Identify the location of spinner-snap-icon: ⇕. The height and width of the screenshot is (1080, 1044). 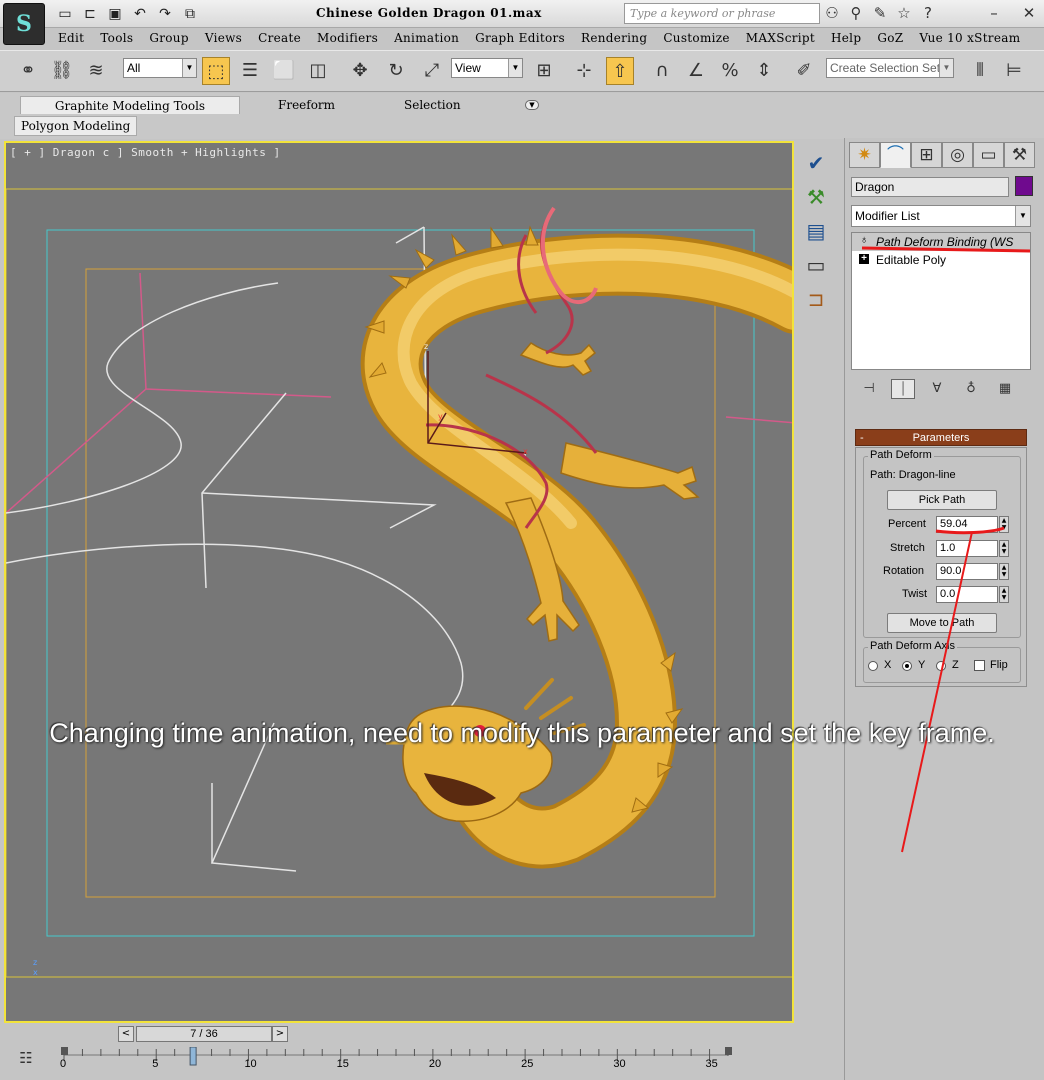
(764, 71).